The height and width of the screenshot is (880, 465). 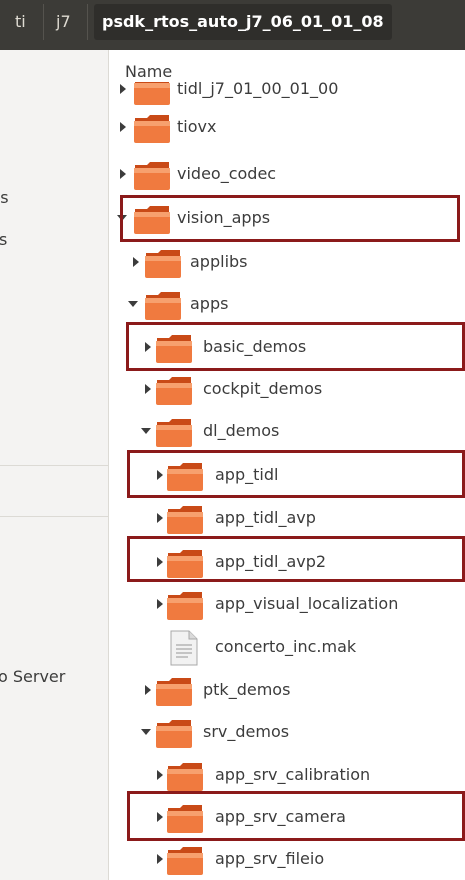 What do you see at coordinates (3, 239) in the screenshot?
I see `sidebar-item-fragment: s` at bounding box center [3, 239].